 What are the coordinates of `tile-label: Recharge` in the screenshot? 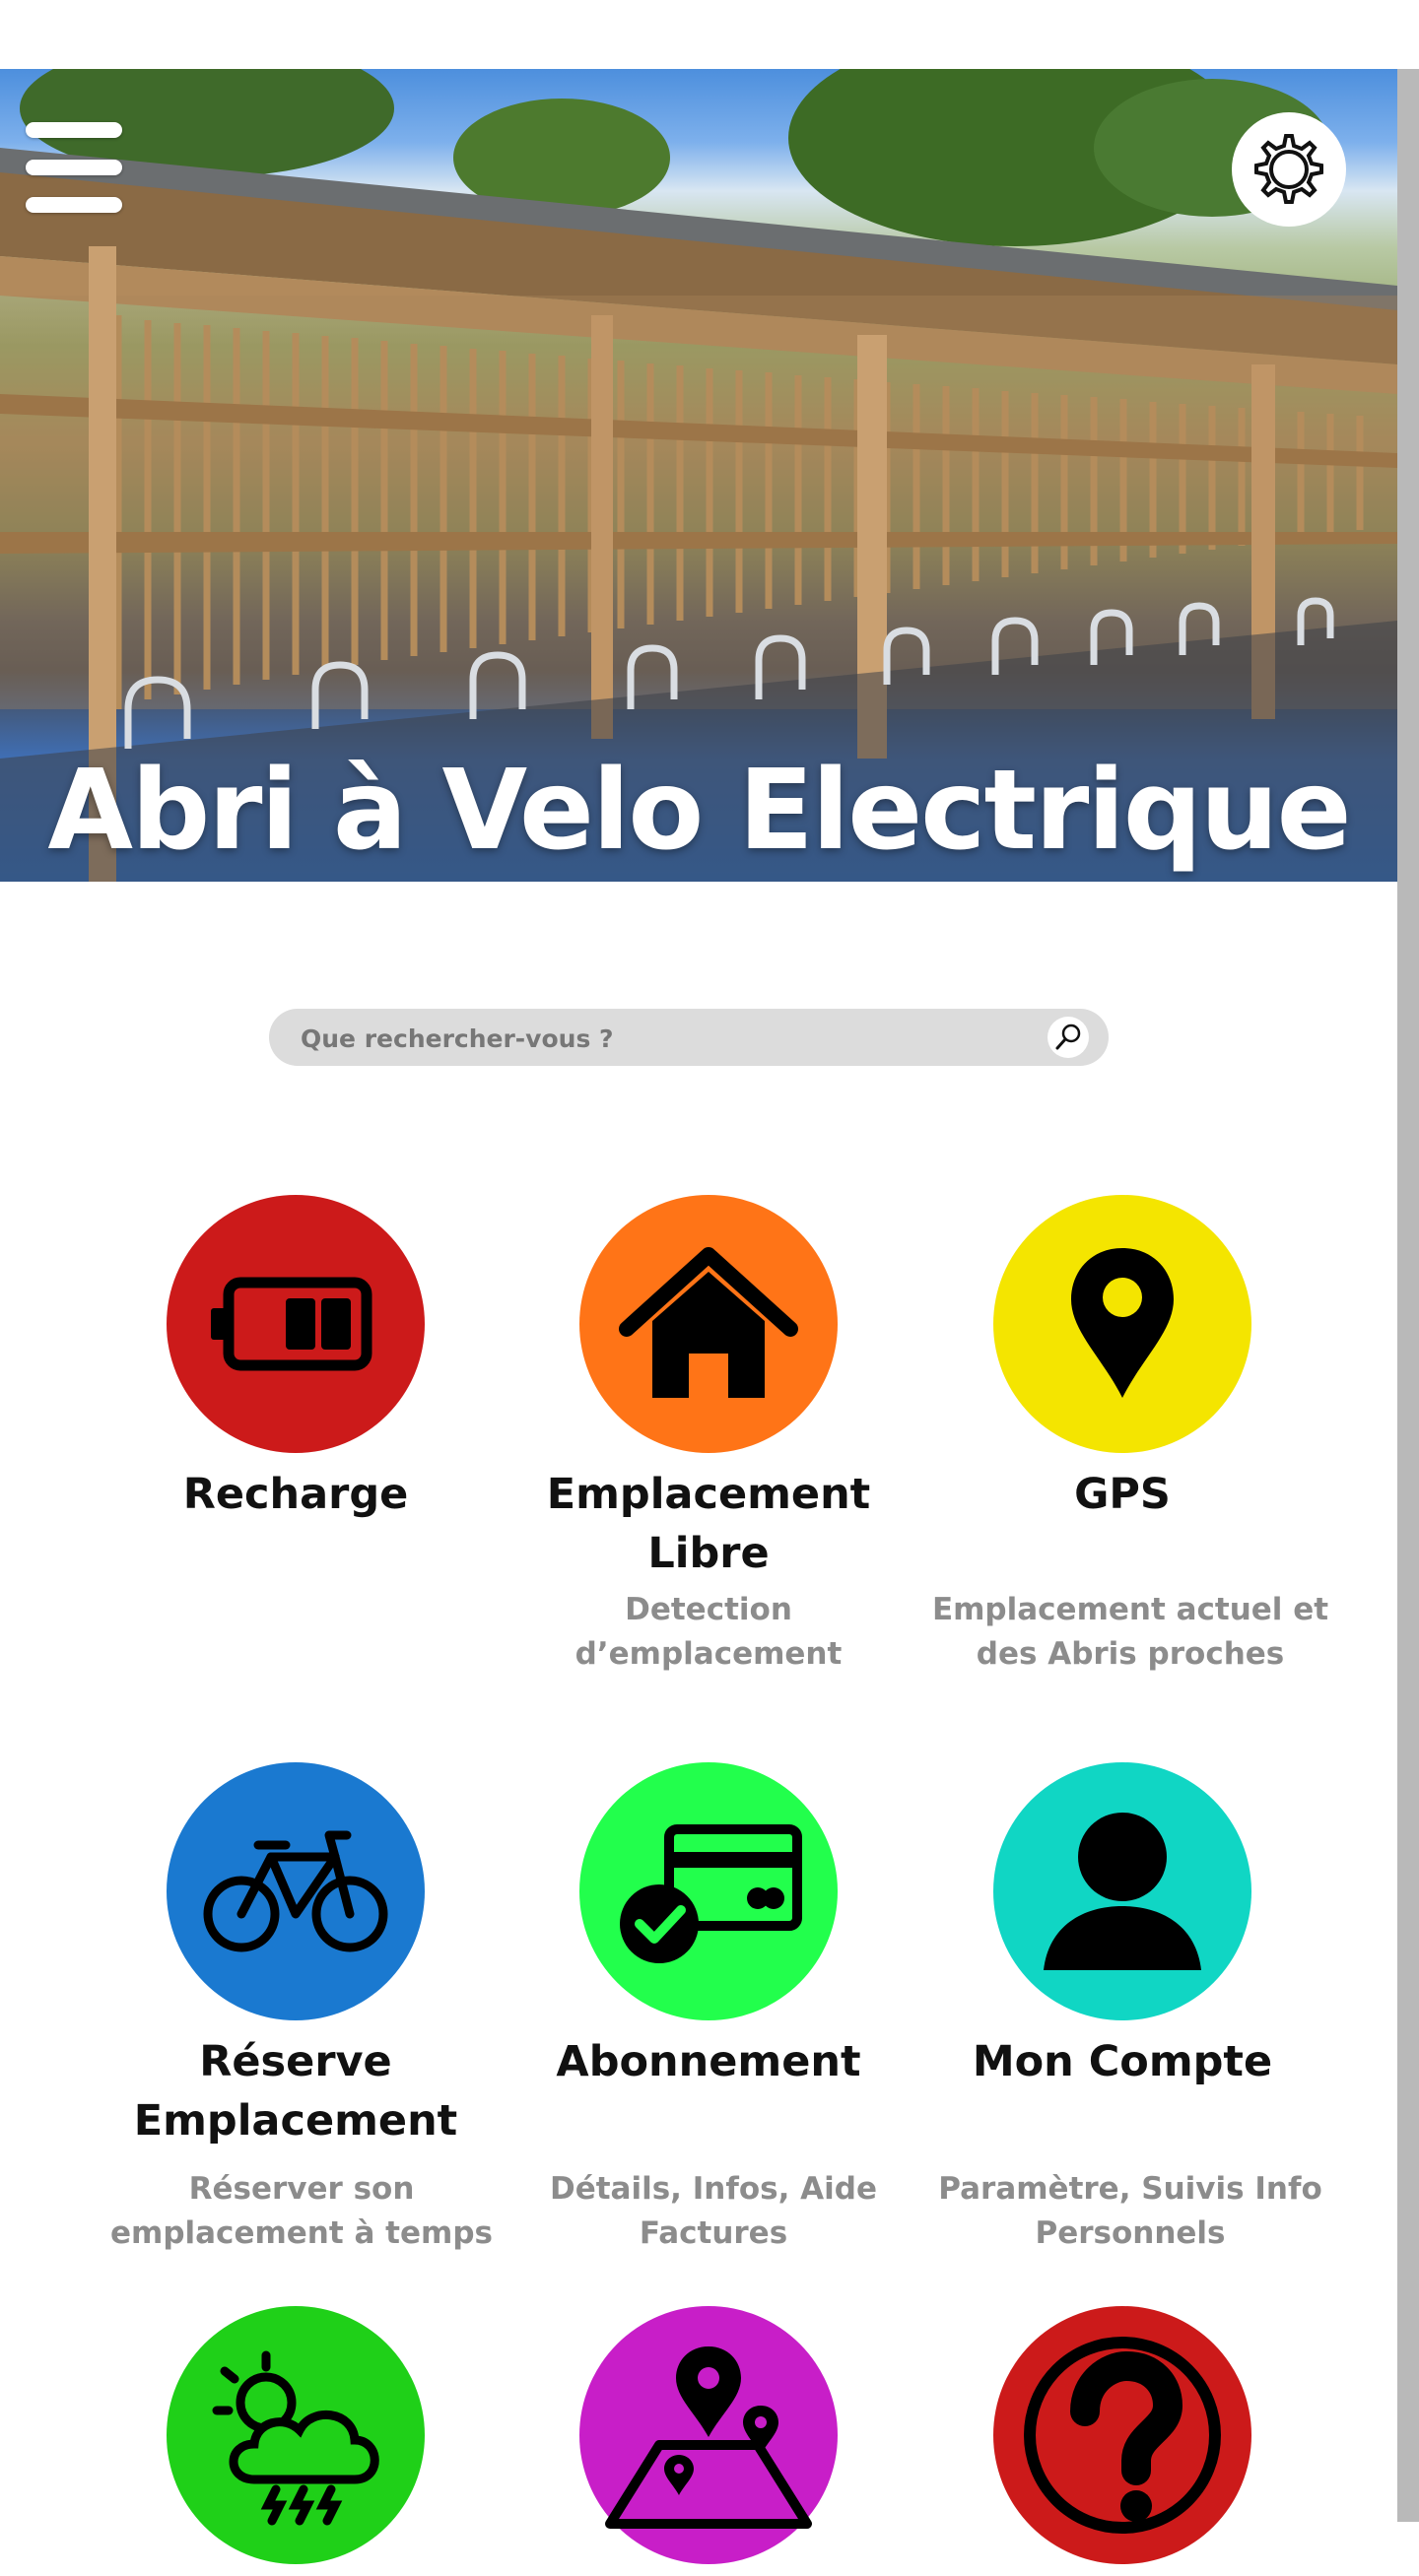 It's located at (295, 1495).